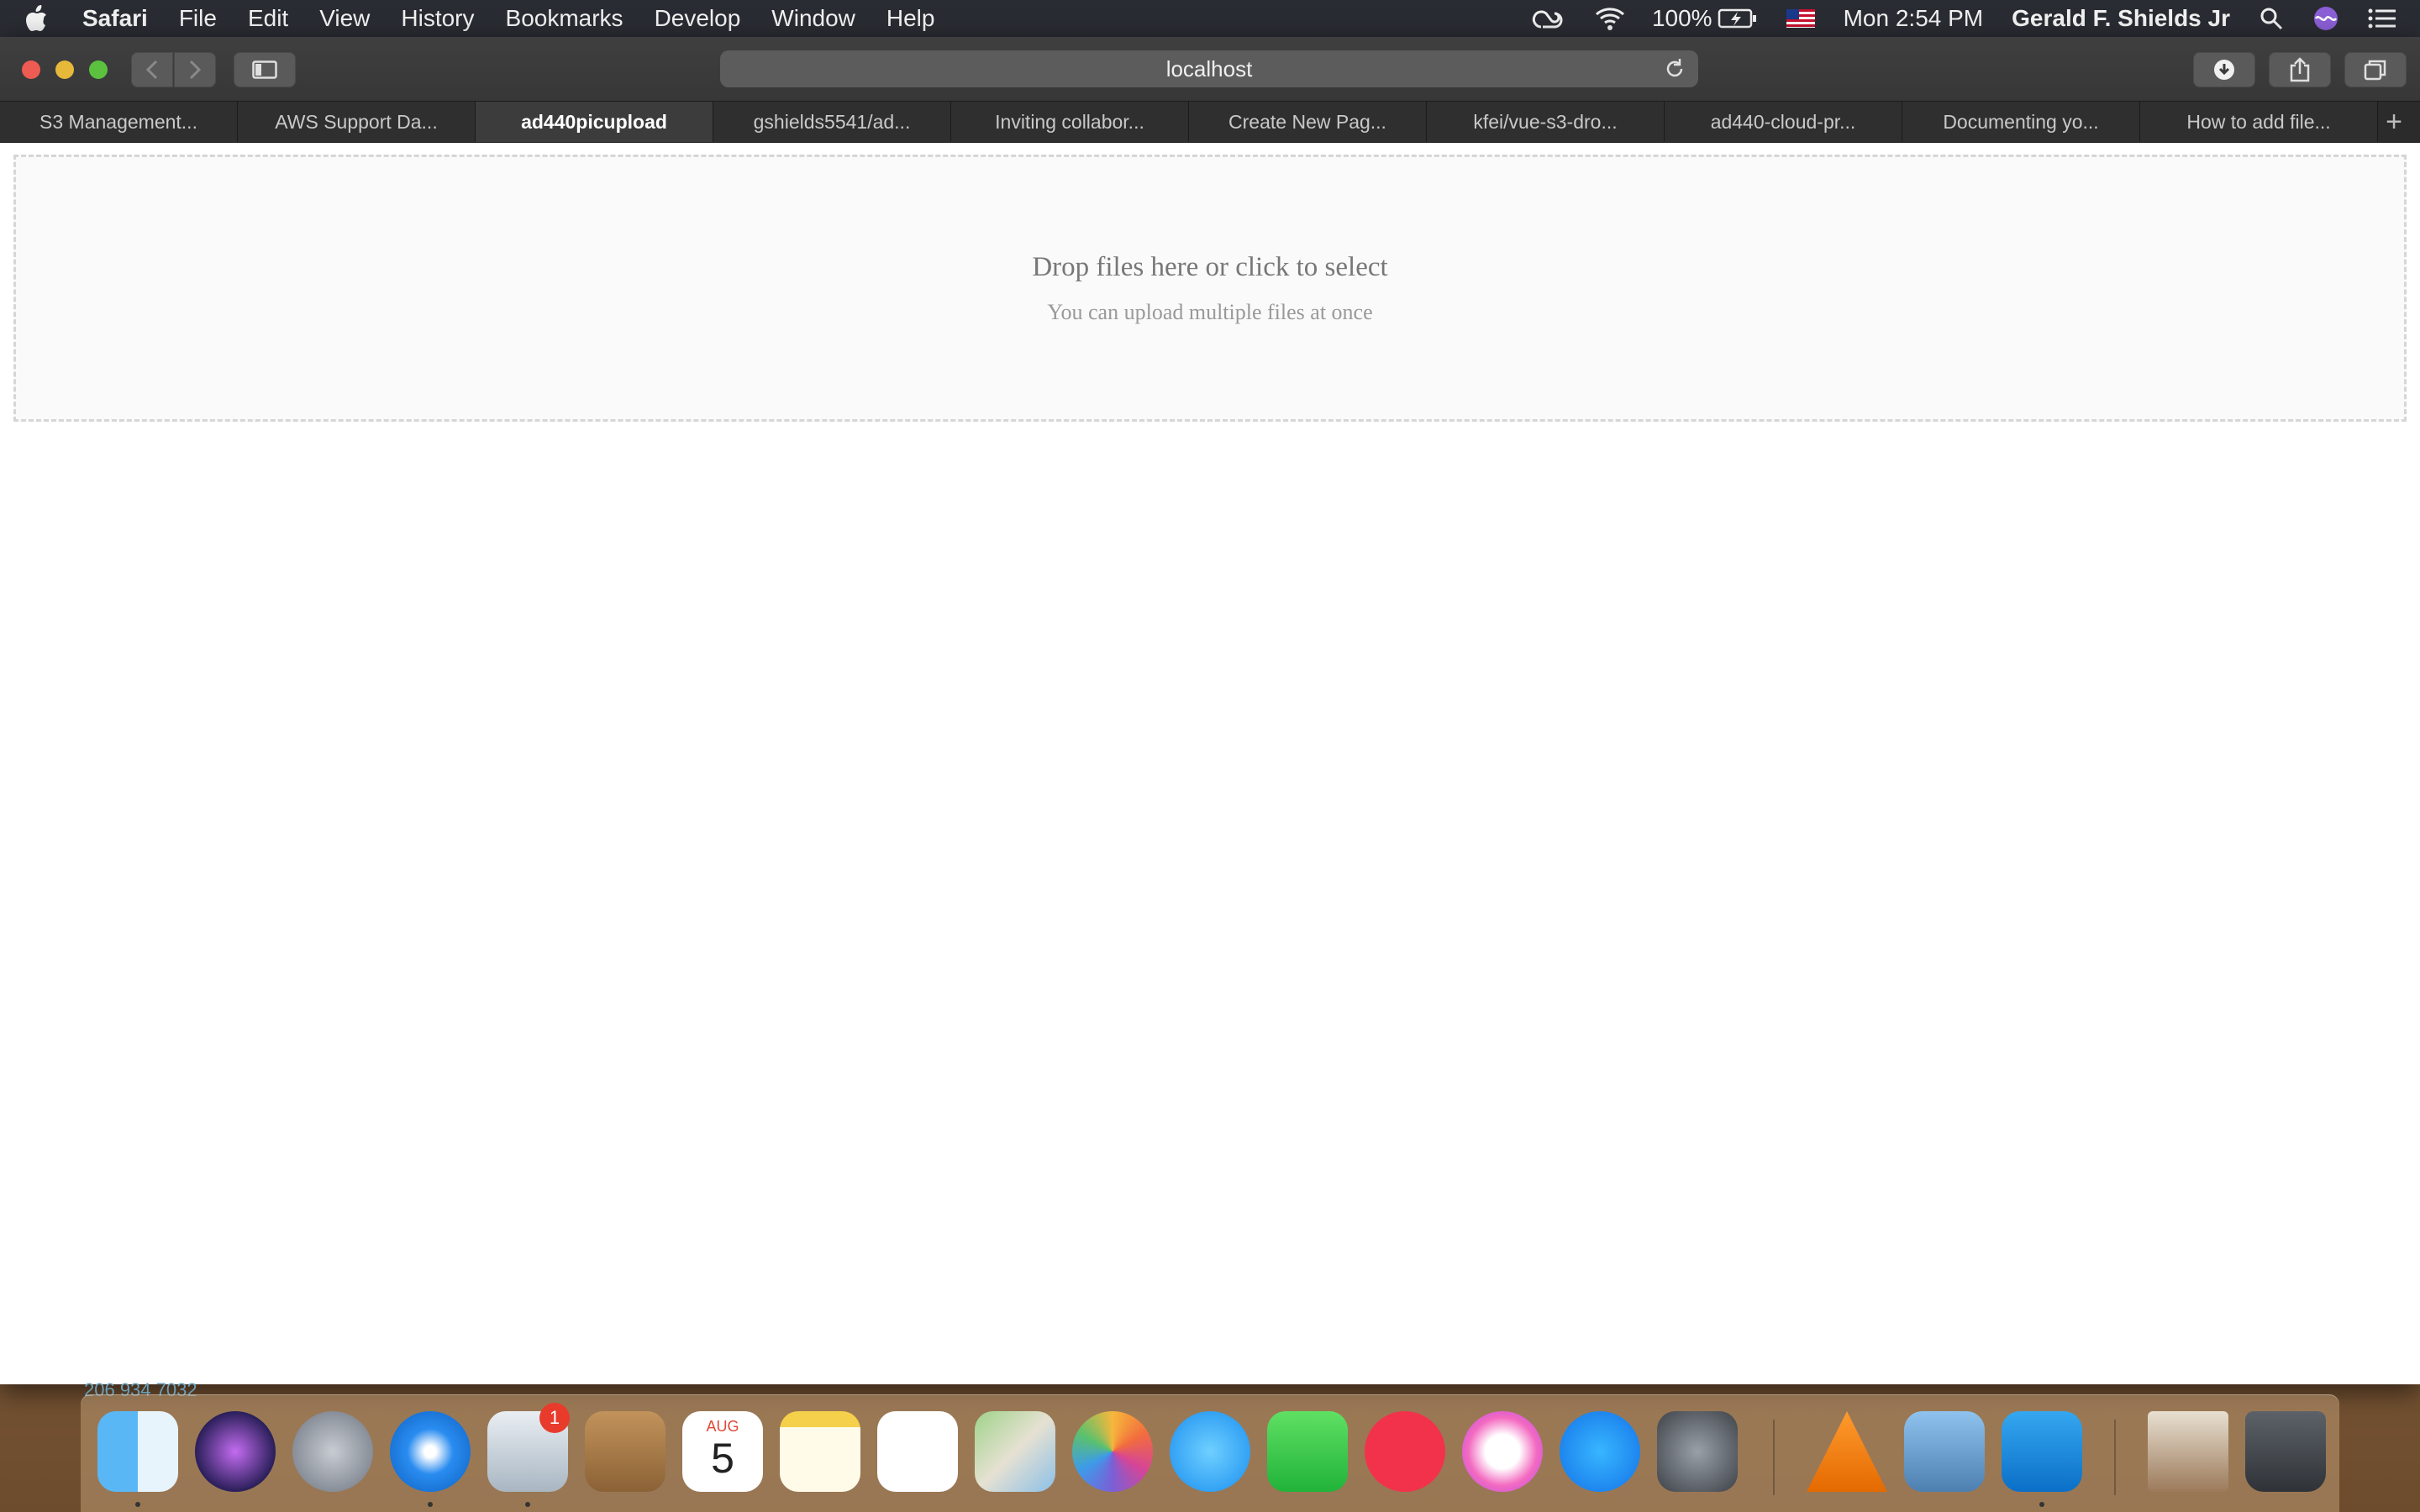  What do you see at coordinates (64, 69) in the screenshot?
I see `minimize-window-button` at bounding box center [64, 69].